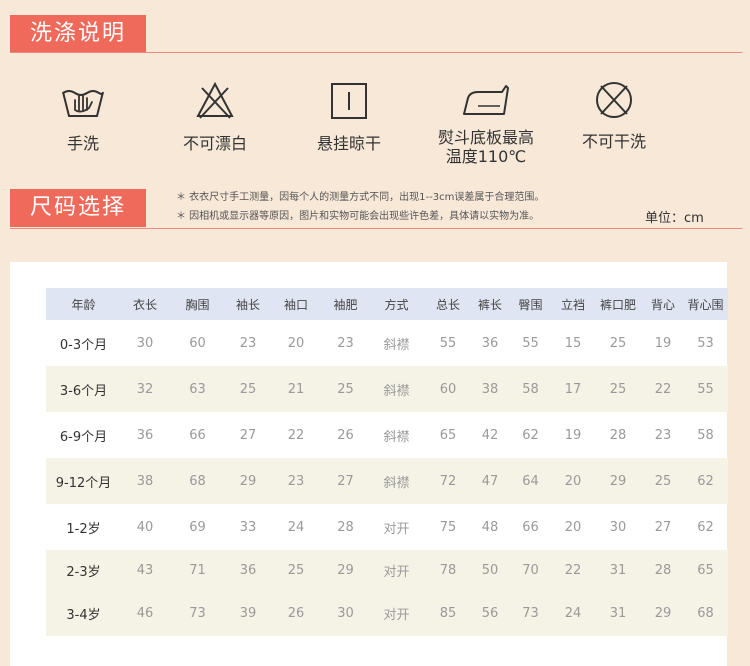 This screenshot has width=750, height=666. I want to click on measurement-cell: 29, so click(248, 481).